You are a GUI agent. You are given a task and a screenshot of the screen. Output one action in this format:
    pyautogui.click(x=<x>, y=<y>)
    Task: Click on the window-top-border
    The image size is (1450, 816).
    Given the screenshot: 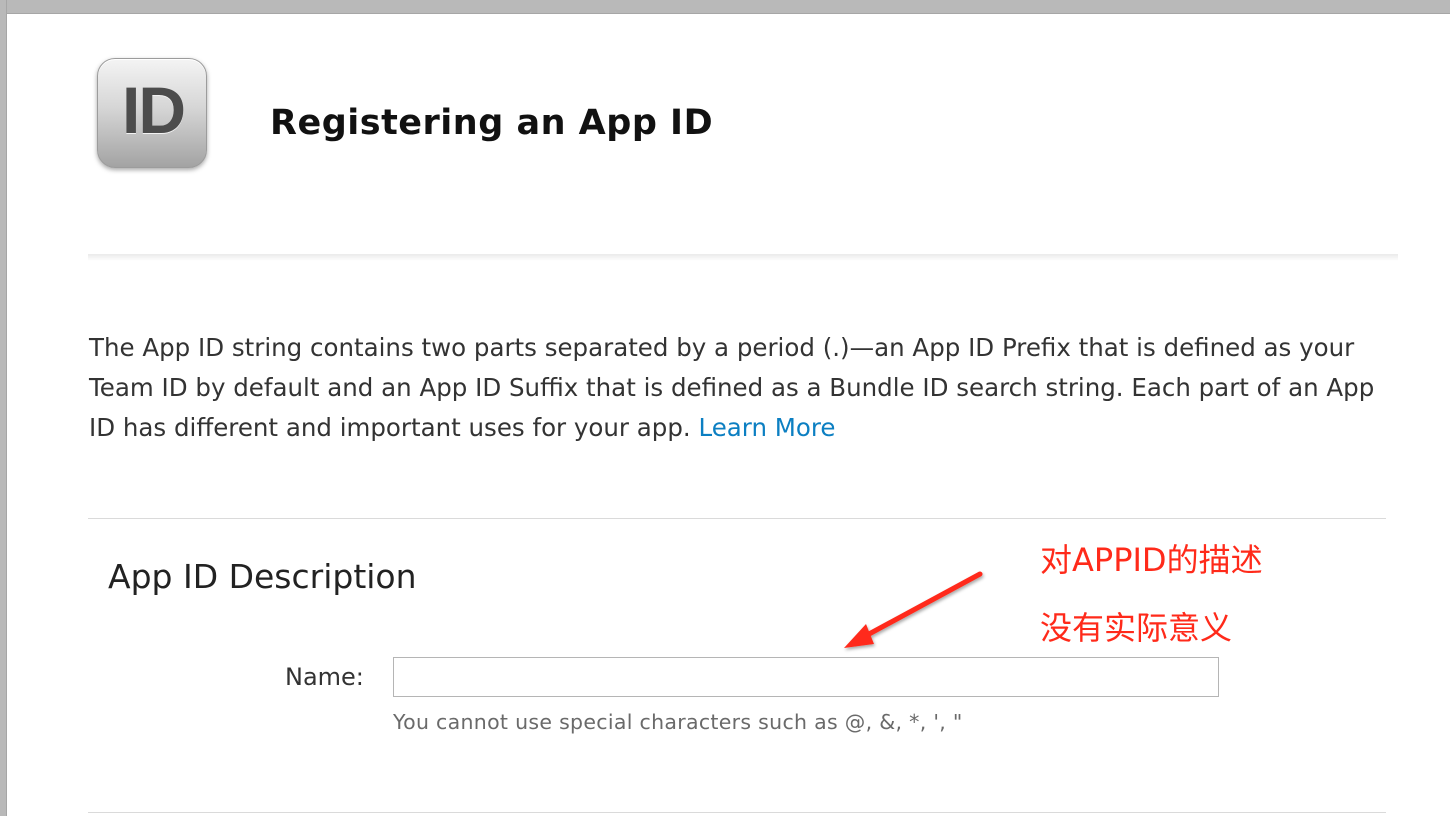 What is the action you would take?
    pyautogui.click(x=725, y=7)
    